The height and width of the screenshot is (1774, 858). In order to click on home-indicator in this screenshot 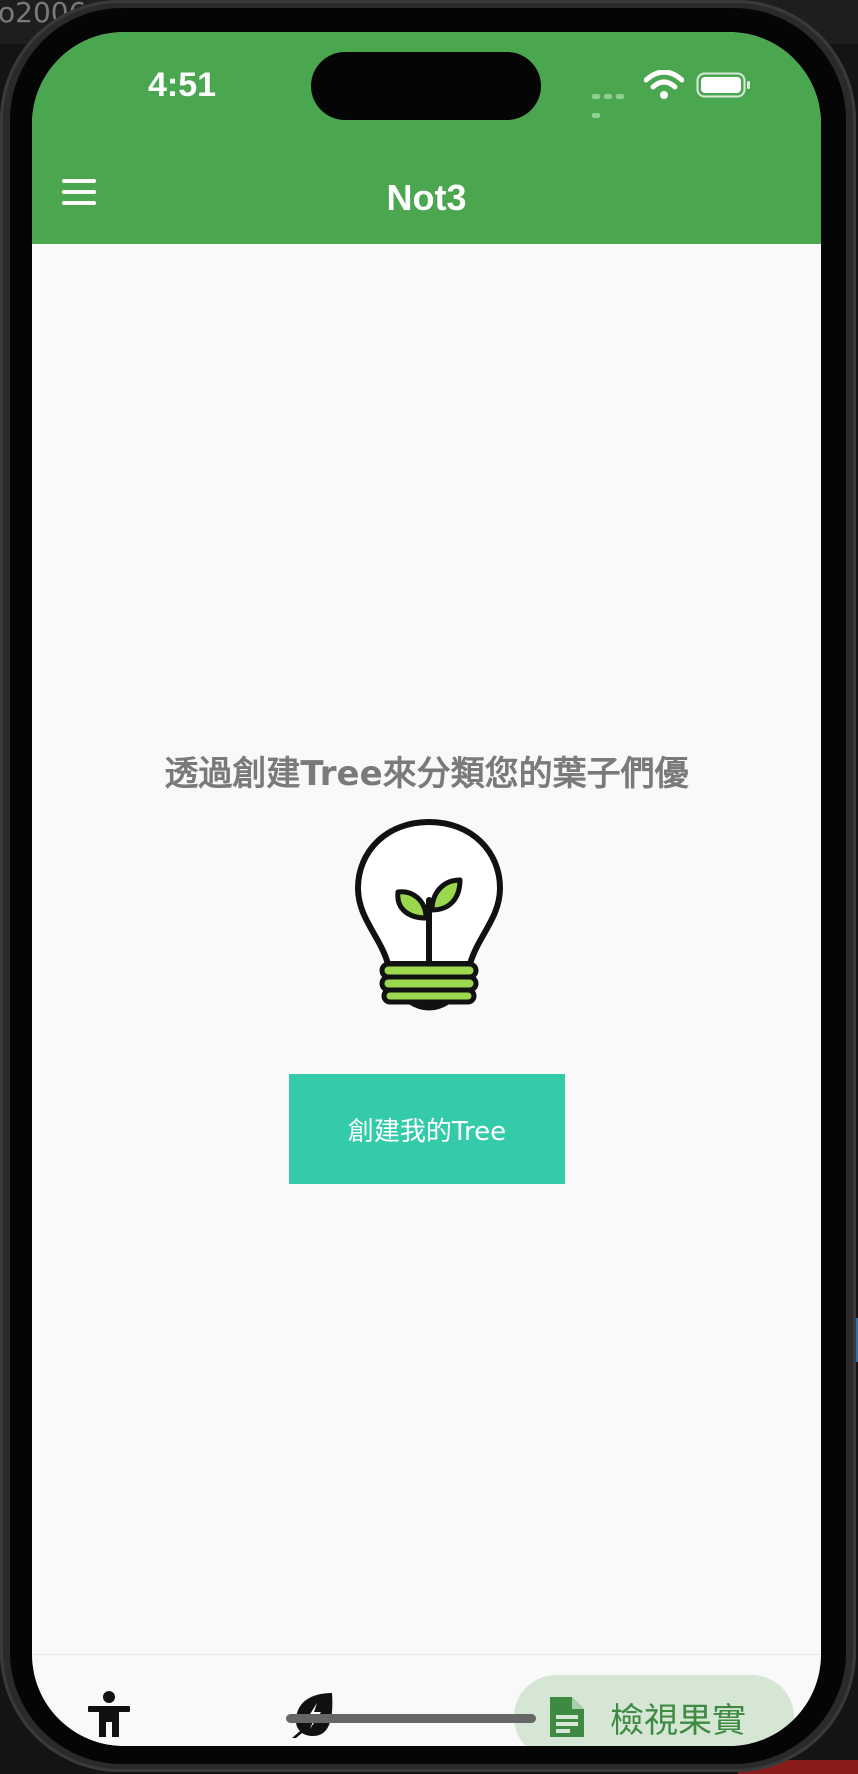, I will do `click(411, 1718)`.